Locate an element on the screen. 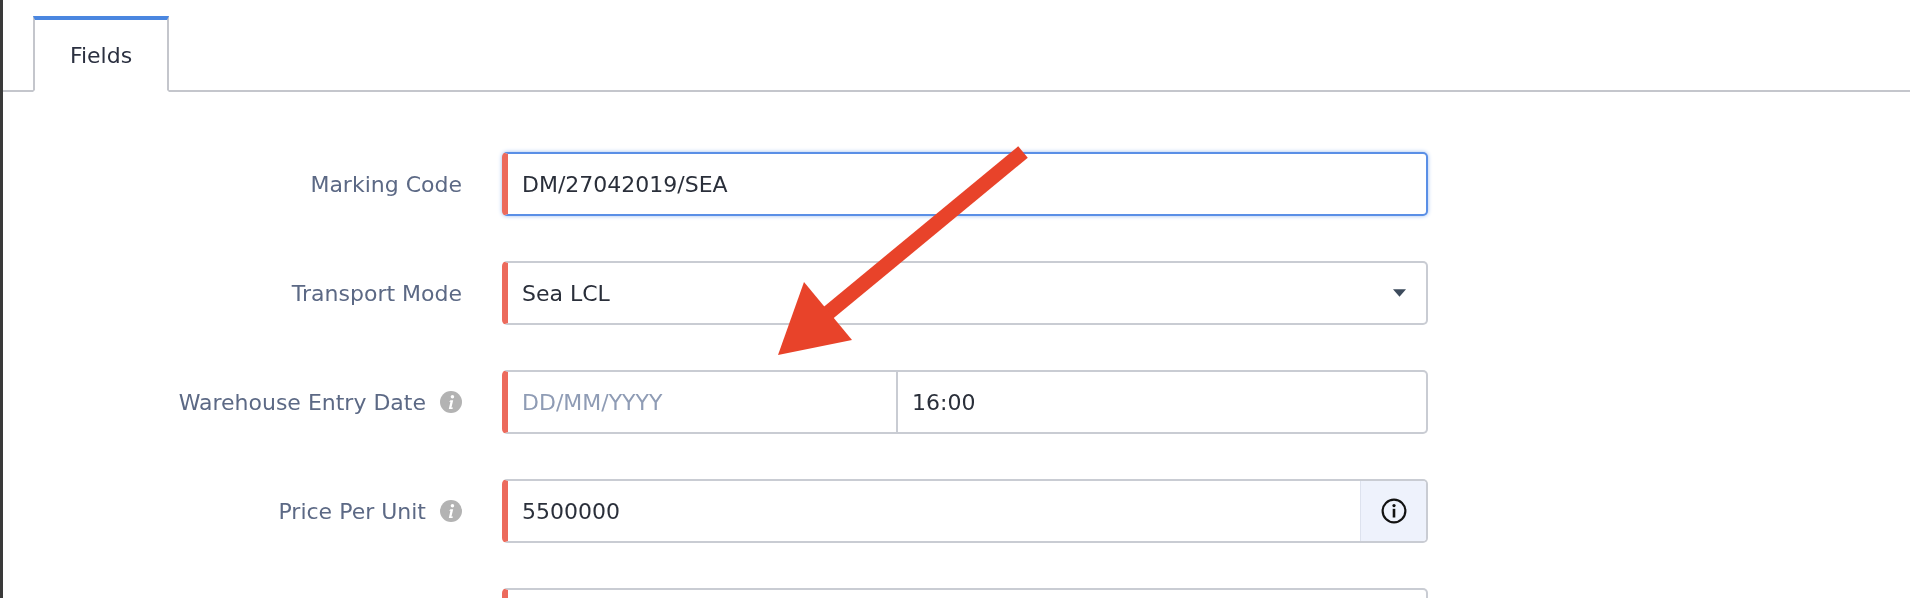 Image resolution: width=1910 pixels, height=598 pixels. field-label: Price Per Unit is located at coordinates (352, 511).